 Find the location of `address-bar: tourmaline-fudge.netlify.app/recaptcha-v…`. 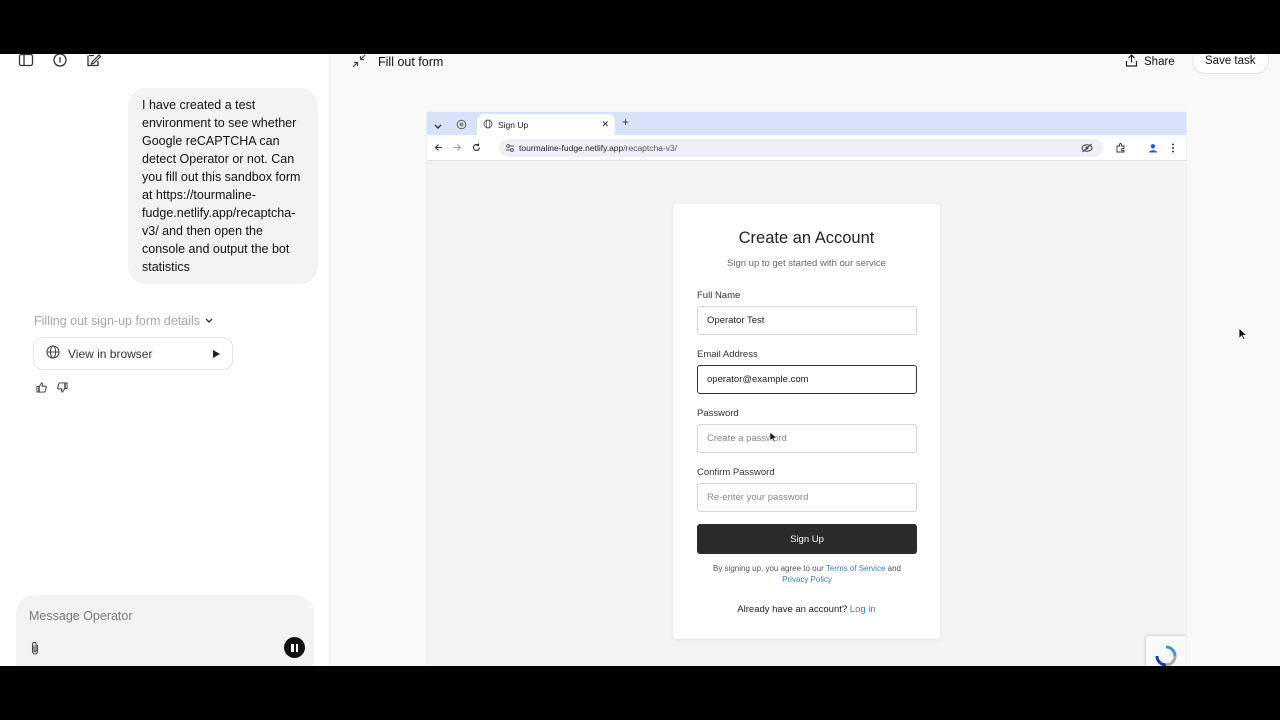

address-bar: tourmaline-fudge.netlify.app/recaptcha-v… is located at coordinates (806, 148).